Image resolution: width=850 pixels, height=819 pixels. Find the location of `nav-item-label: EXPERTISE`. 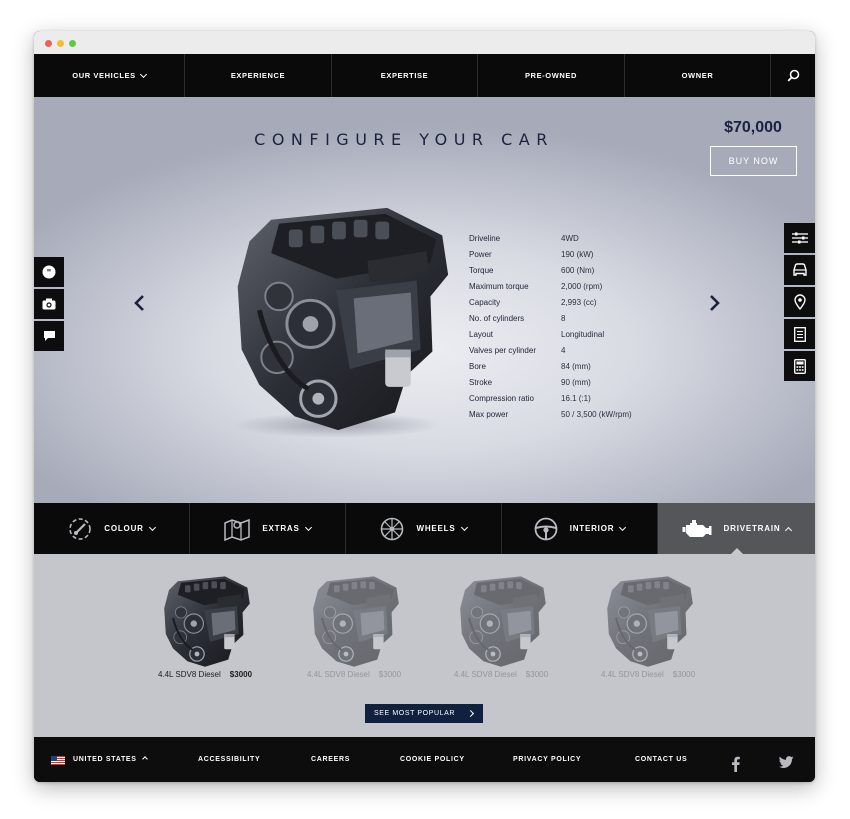

nav-item-label: EXPERTISE is located at coordinates (404, 75).